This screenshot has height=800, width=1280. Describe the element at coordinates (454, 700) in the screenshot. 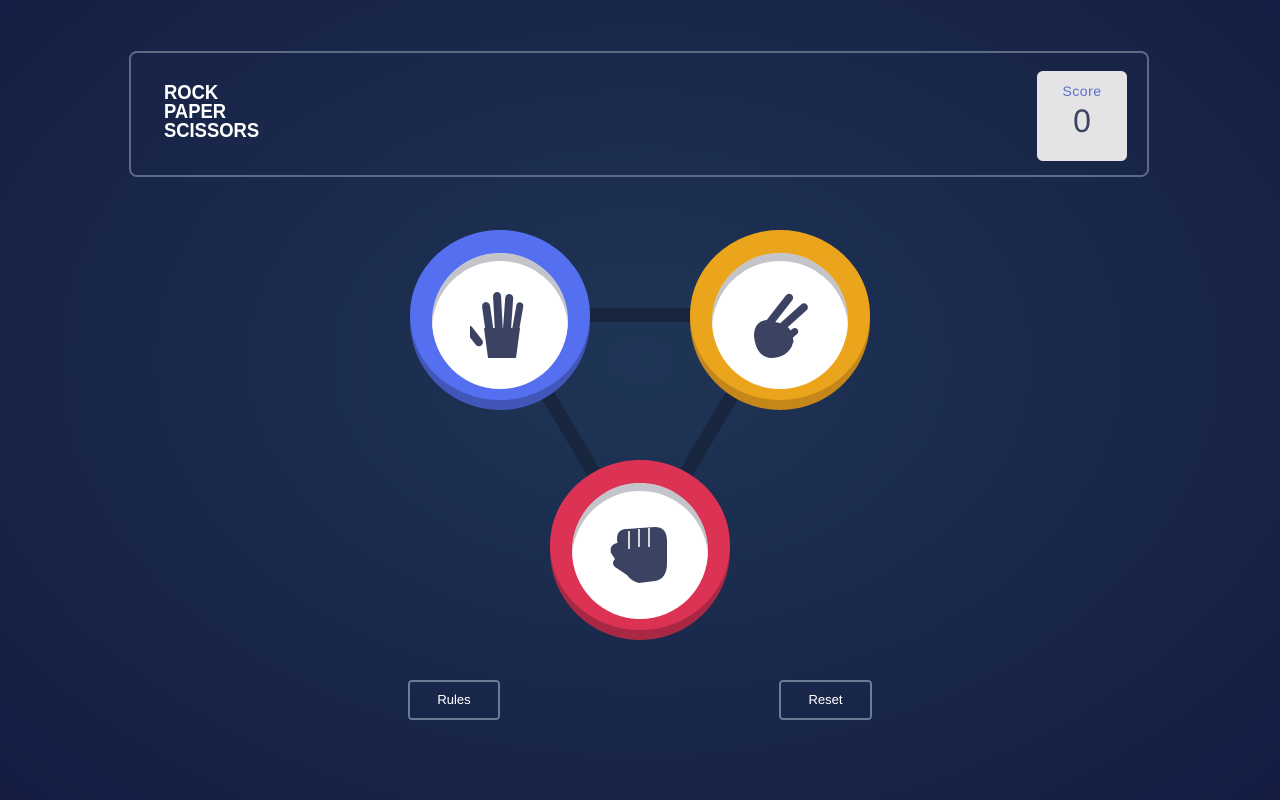

I see `rules-button: Rules` at that location.